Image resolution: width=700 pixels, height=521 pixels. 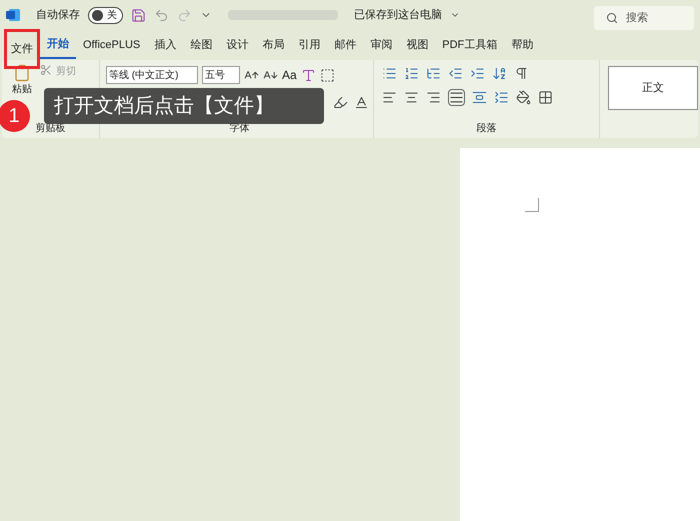 What do you see at coordinates (105, 15) in the screenshot?
I see `autosave-toggle: 关` at bounding box center [105, 15].